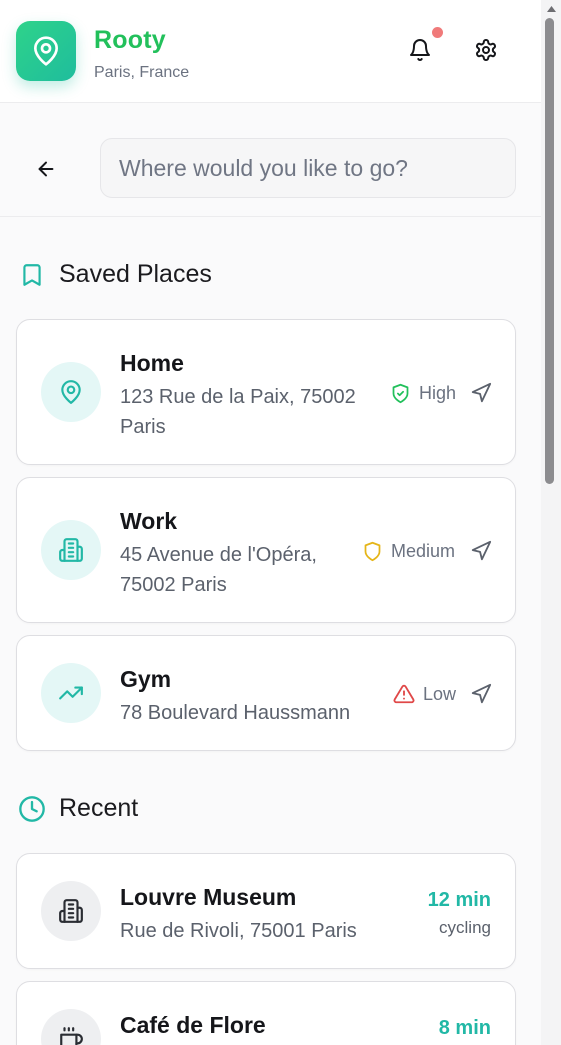 The width and height of the screenshot is (561, 1045). I want to click on app-logo, so click(46, 51).